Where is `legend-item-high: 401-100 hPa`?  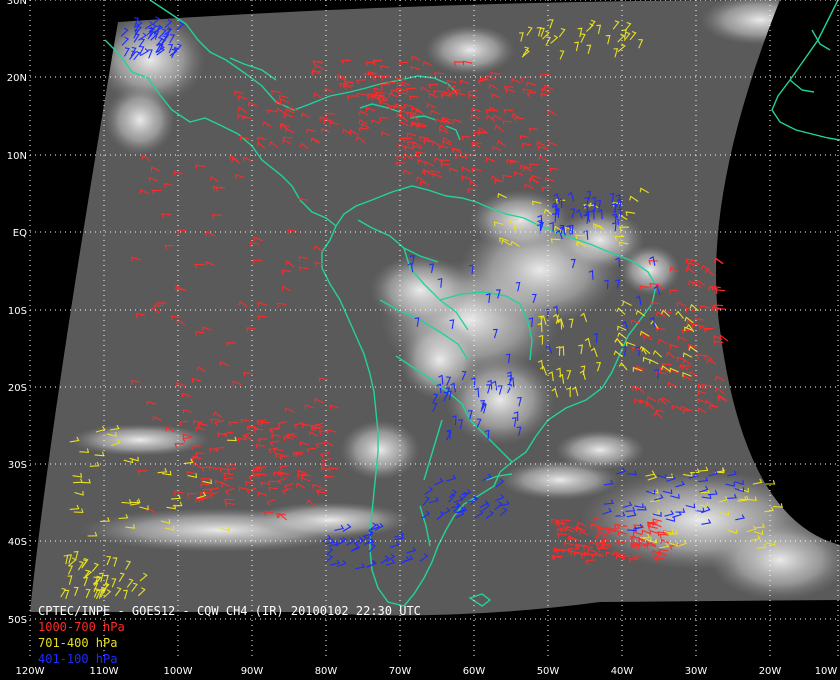 legend-item-high: 401-100 hPa is located at coordinates (78, 659).